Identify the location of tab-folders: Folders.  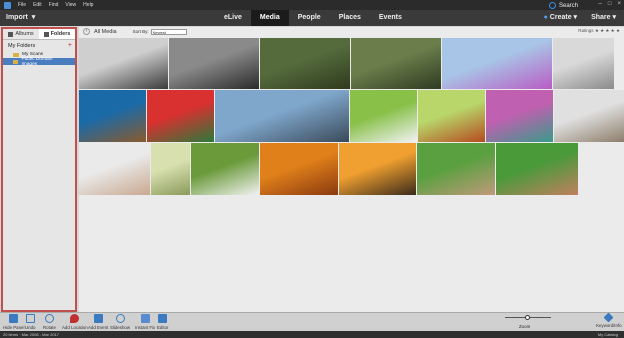
(57, 34).